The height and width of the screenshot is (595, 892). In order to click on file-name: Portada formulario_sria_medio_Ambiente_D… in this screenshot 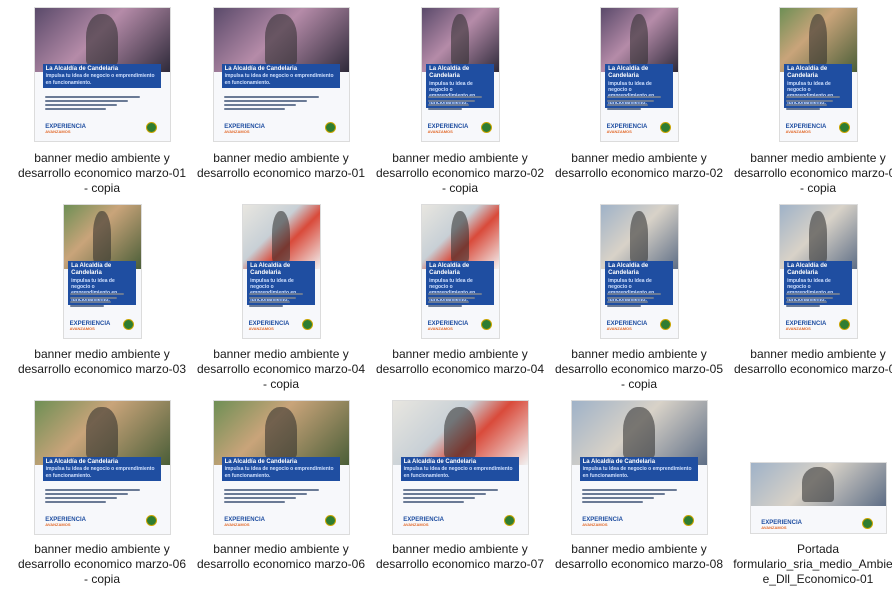, I will do `click(812, 564)`.